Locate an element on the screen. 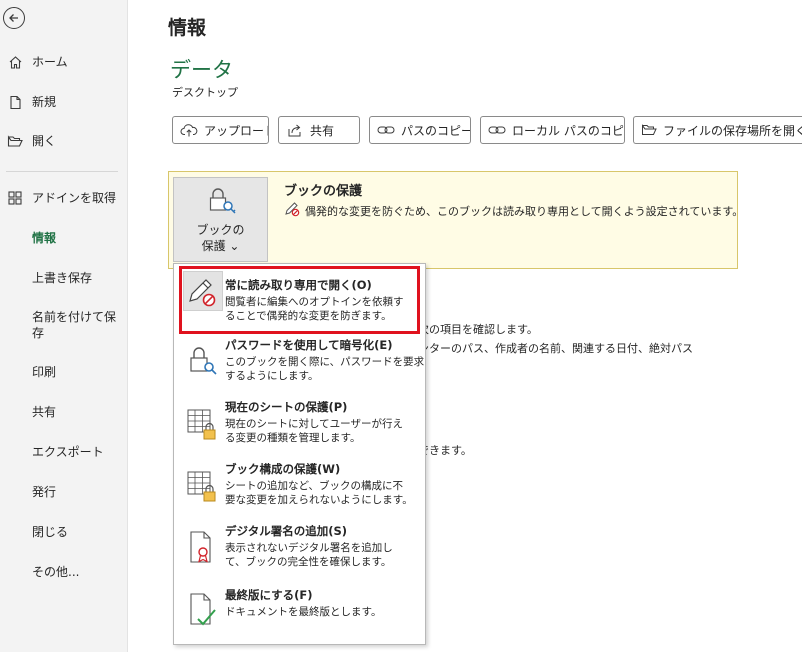 This screenshot has height=652, width=802. nav-new: 新規 is located at coordinates (63, 102).